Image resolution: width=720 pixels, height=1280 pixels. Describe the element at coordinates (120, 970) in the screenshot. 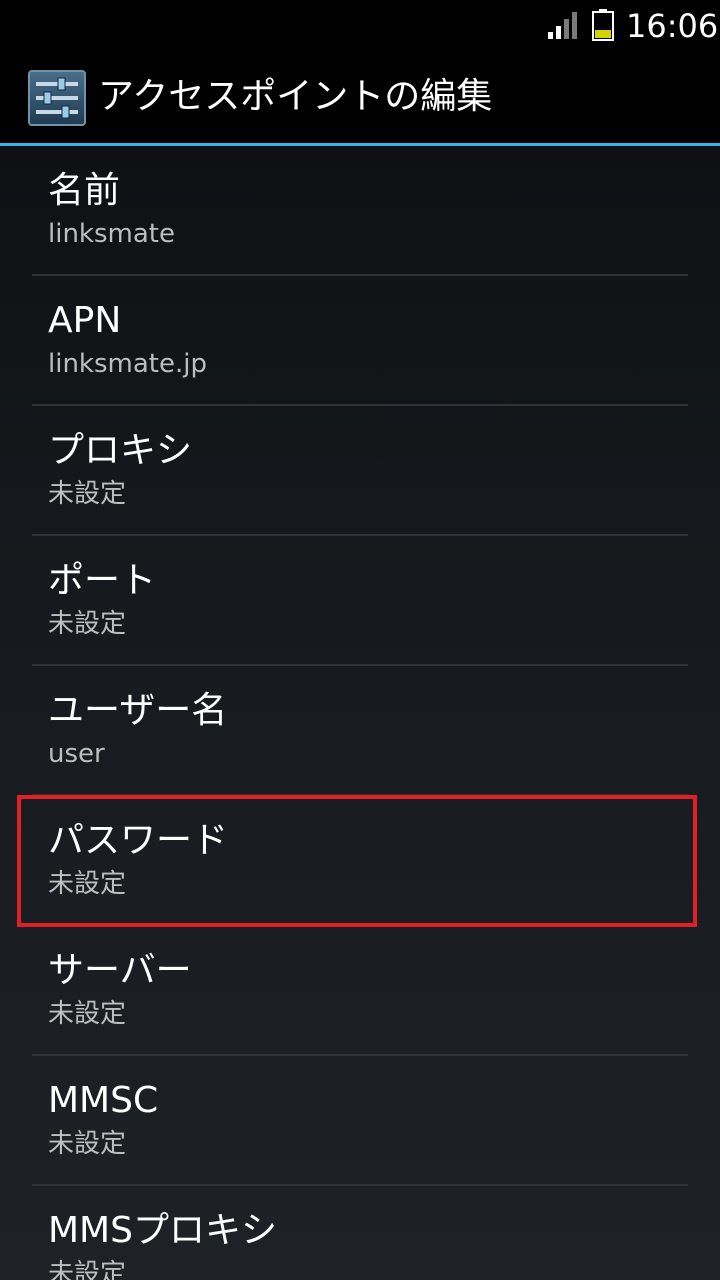

I see `pref-title: サーバー` at that location.